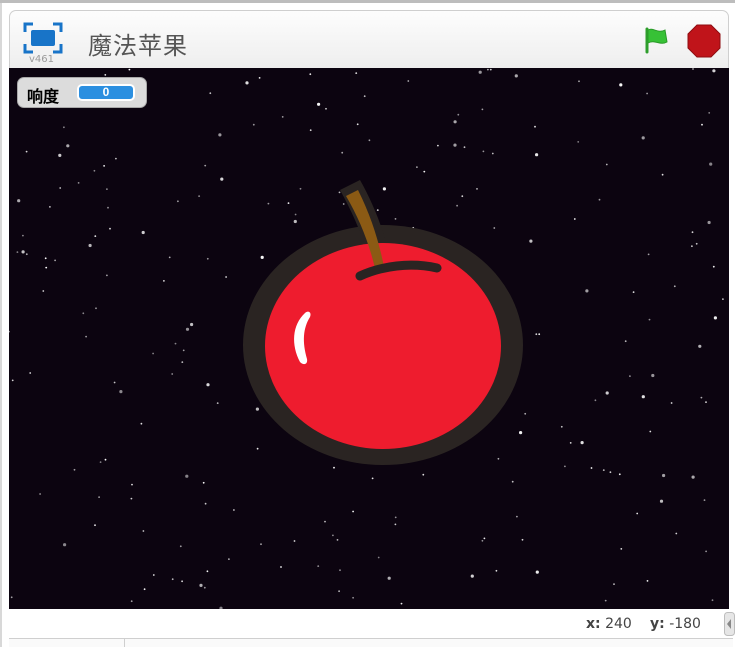  I want to click on stop-sign-icon, so click(704, 41).